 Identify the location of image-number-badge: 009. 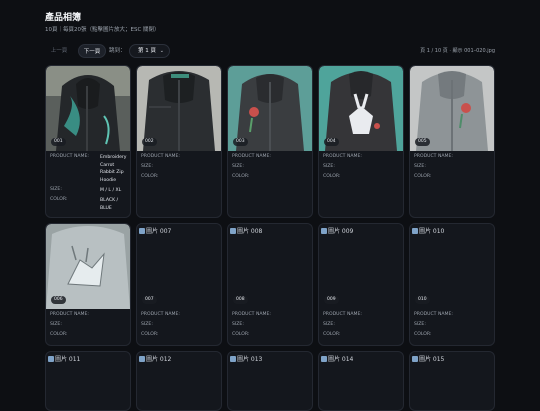
(331, 300).